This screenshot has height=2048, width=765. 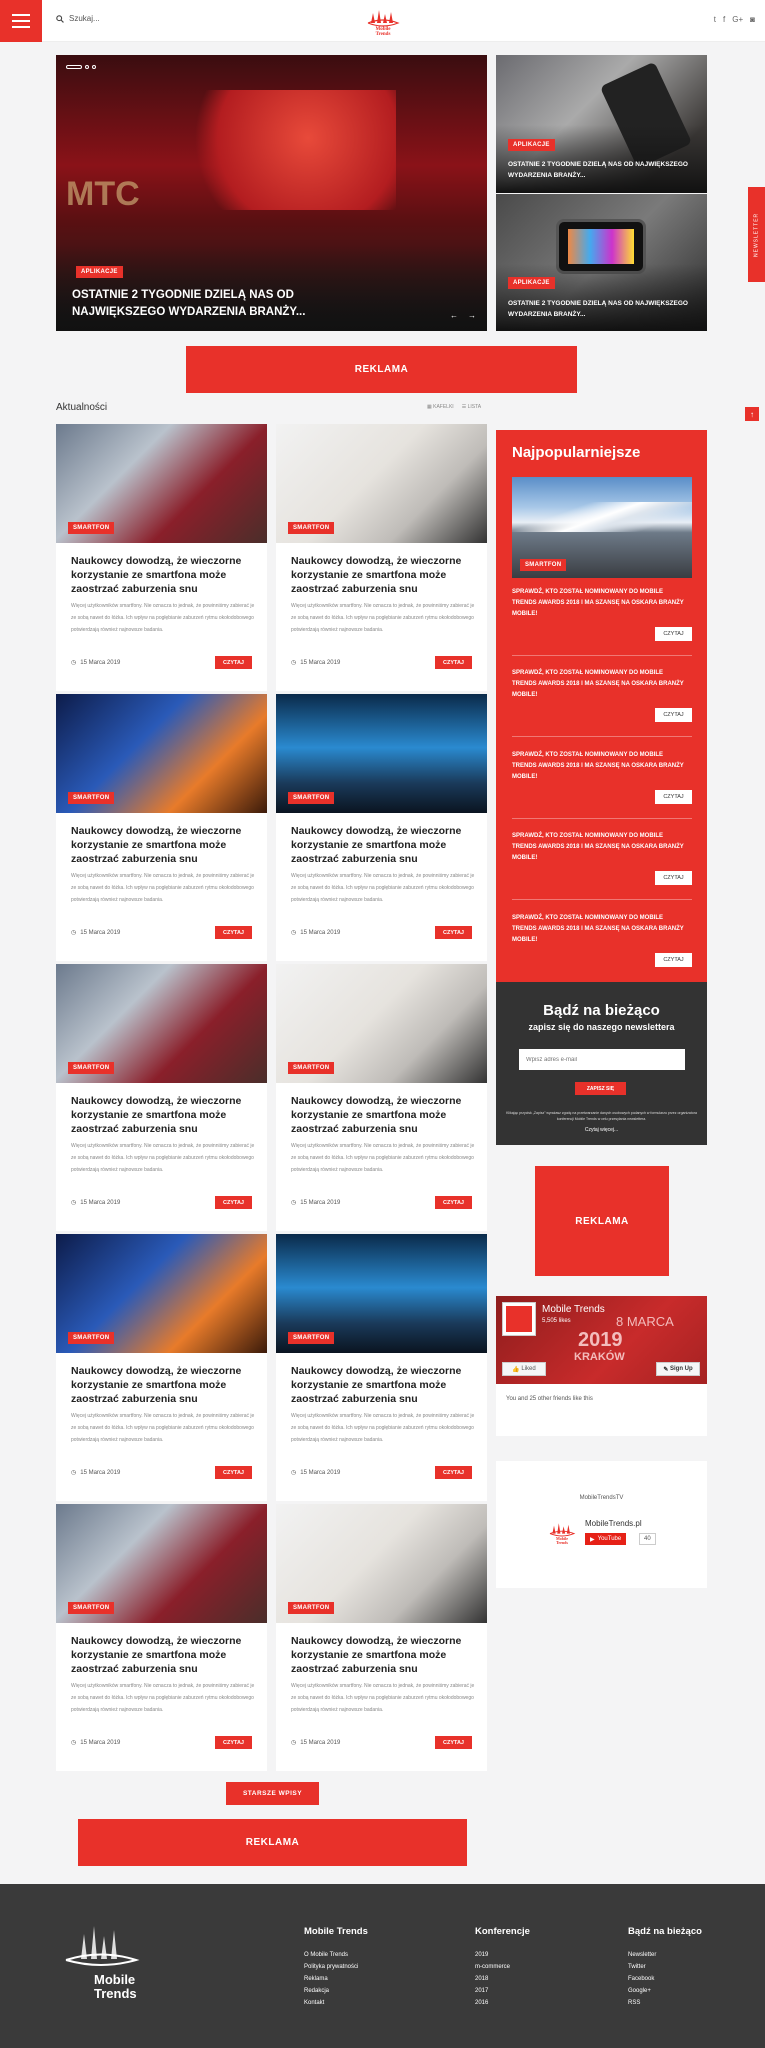 I want to click on footer-link: Newsletter, so click(x=665, y=1955).